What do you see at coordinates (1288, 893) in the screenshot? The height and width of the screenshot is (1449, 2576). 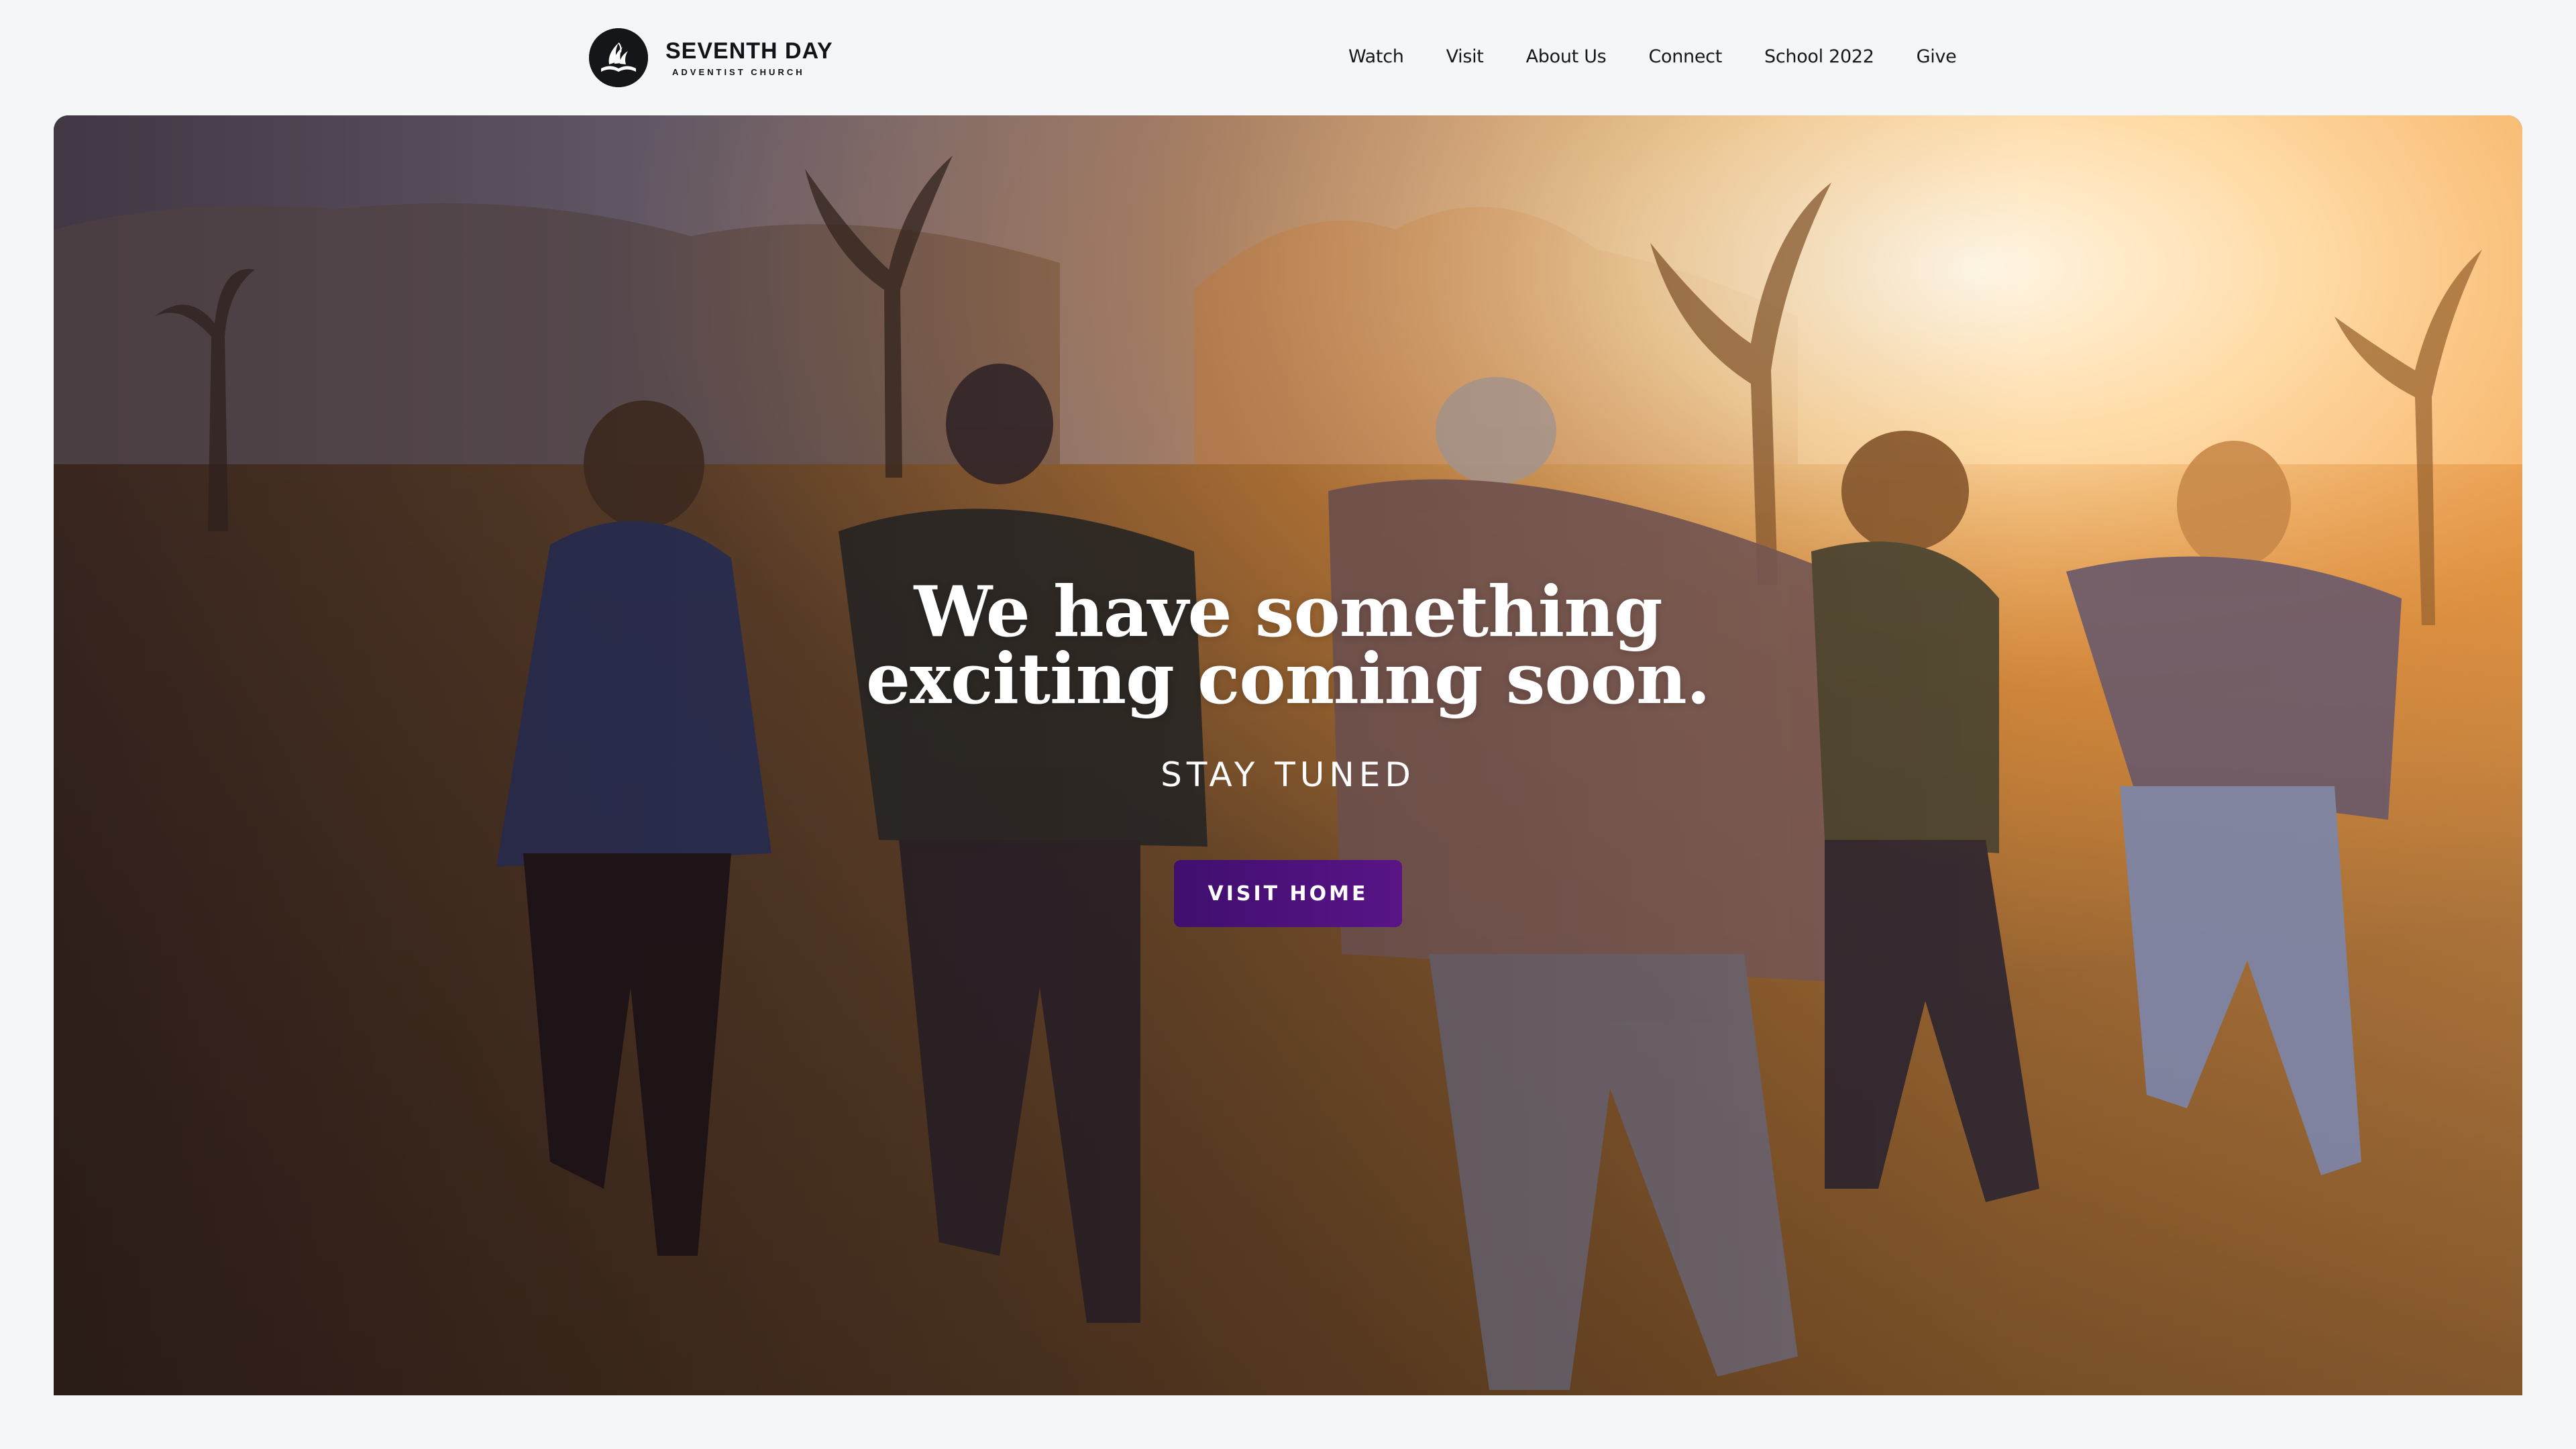 I see `visit-home-button: VISIT HOME` at bounding box center [1288, 893].